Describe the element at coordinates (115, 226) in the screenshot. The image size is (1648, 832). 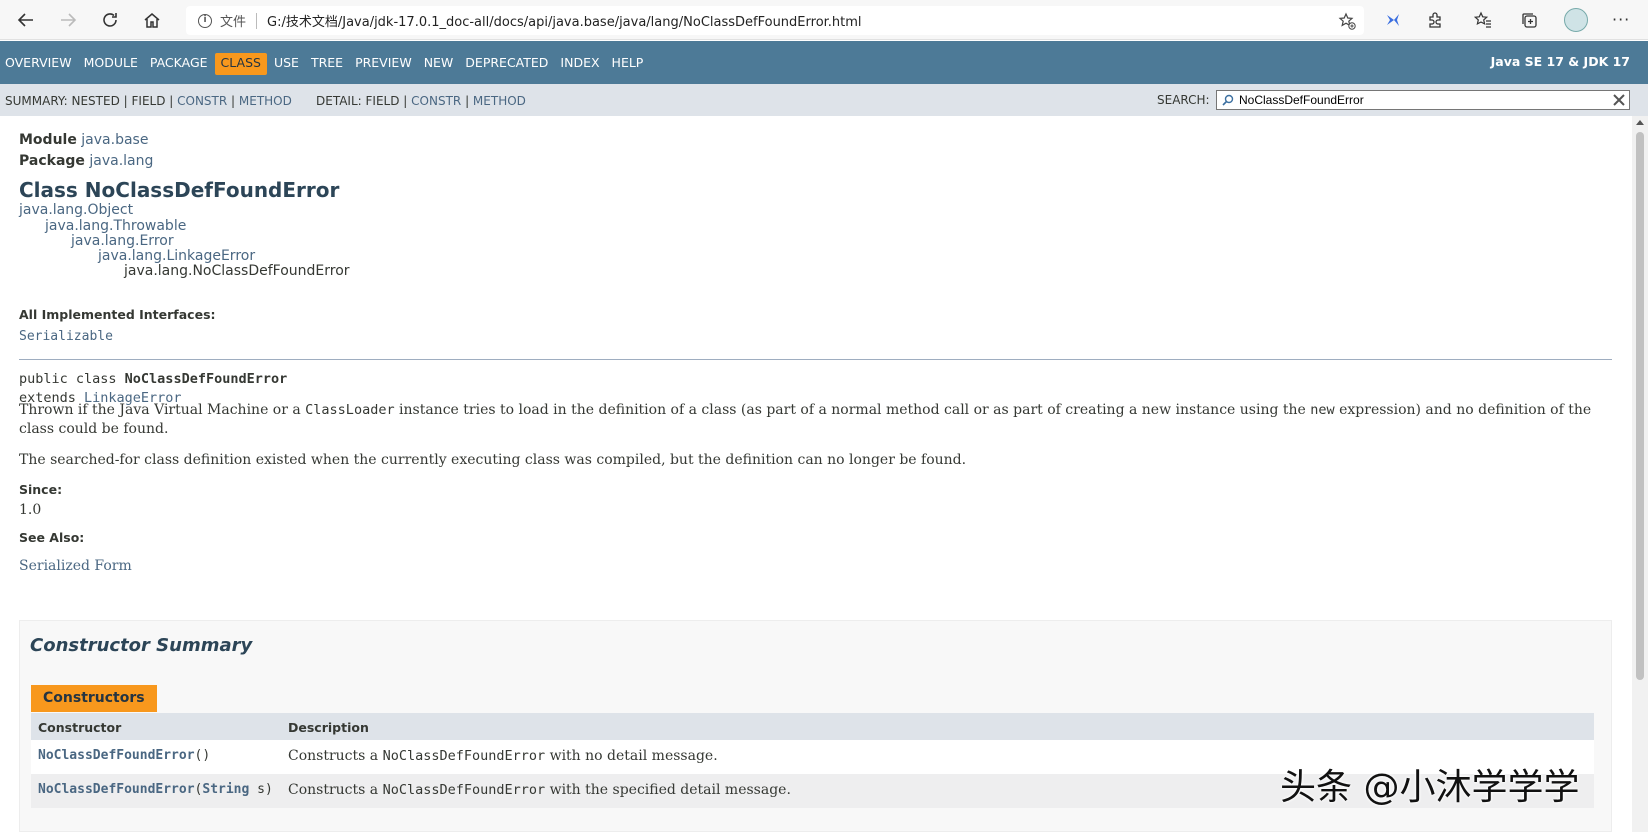
I see `inheritance-throwable-link: java.lang.Throwable` at that location.